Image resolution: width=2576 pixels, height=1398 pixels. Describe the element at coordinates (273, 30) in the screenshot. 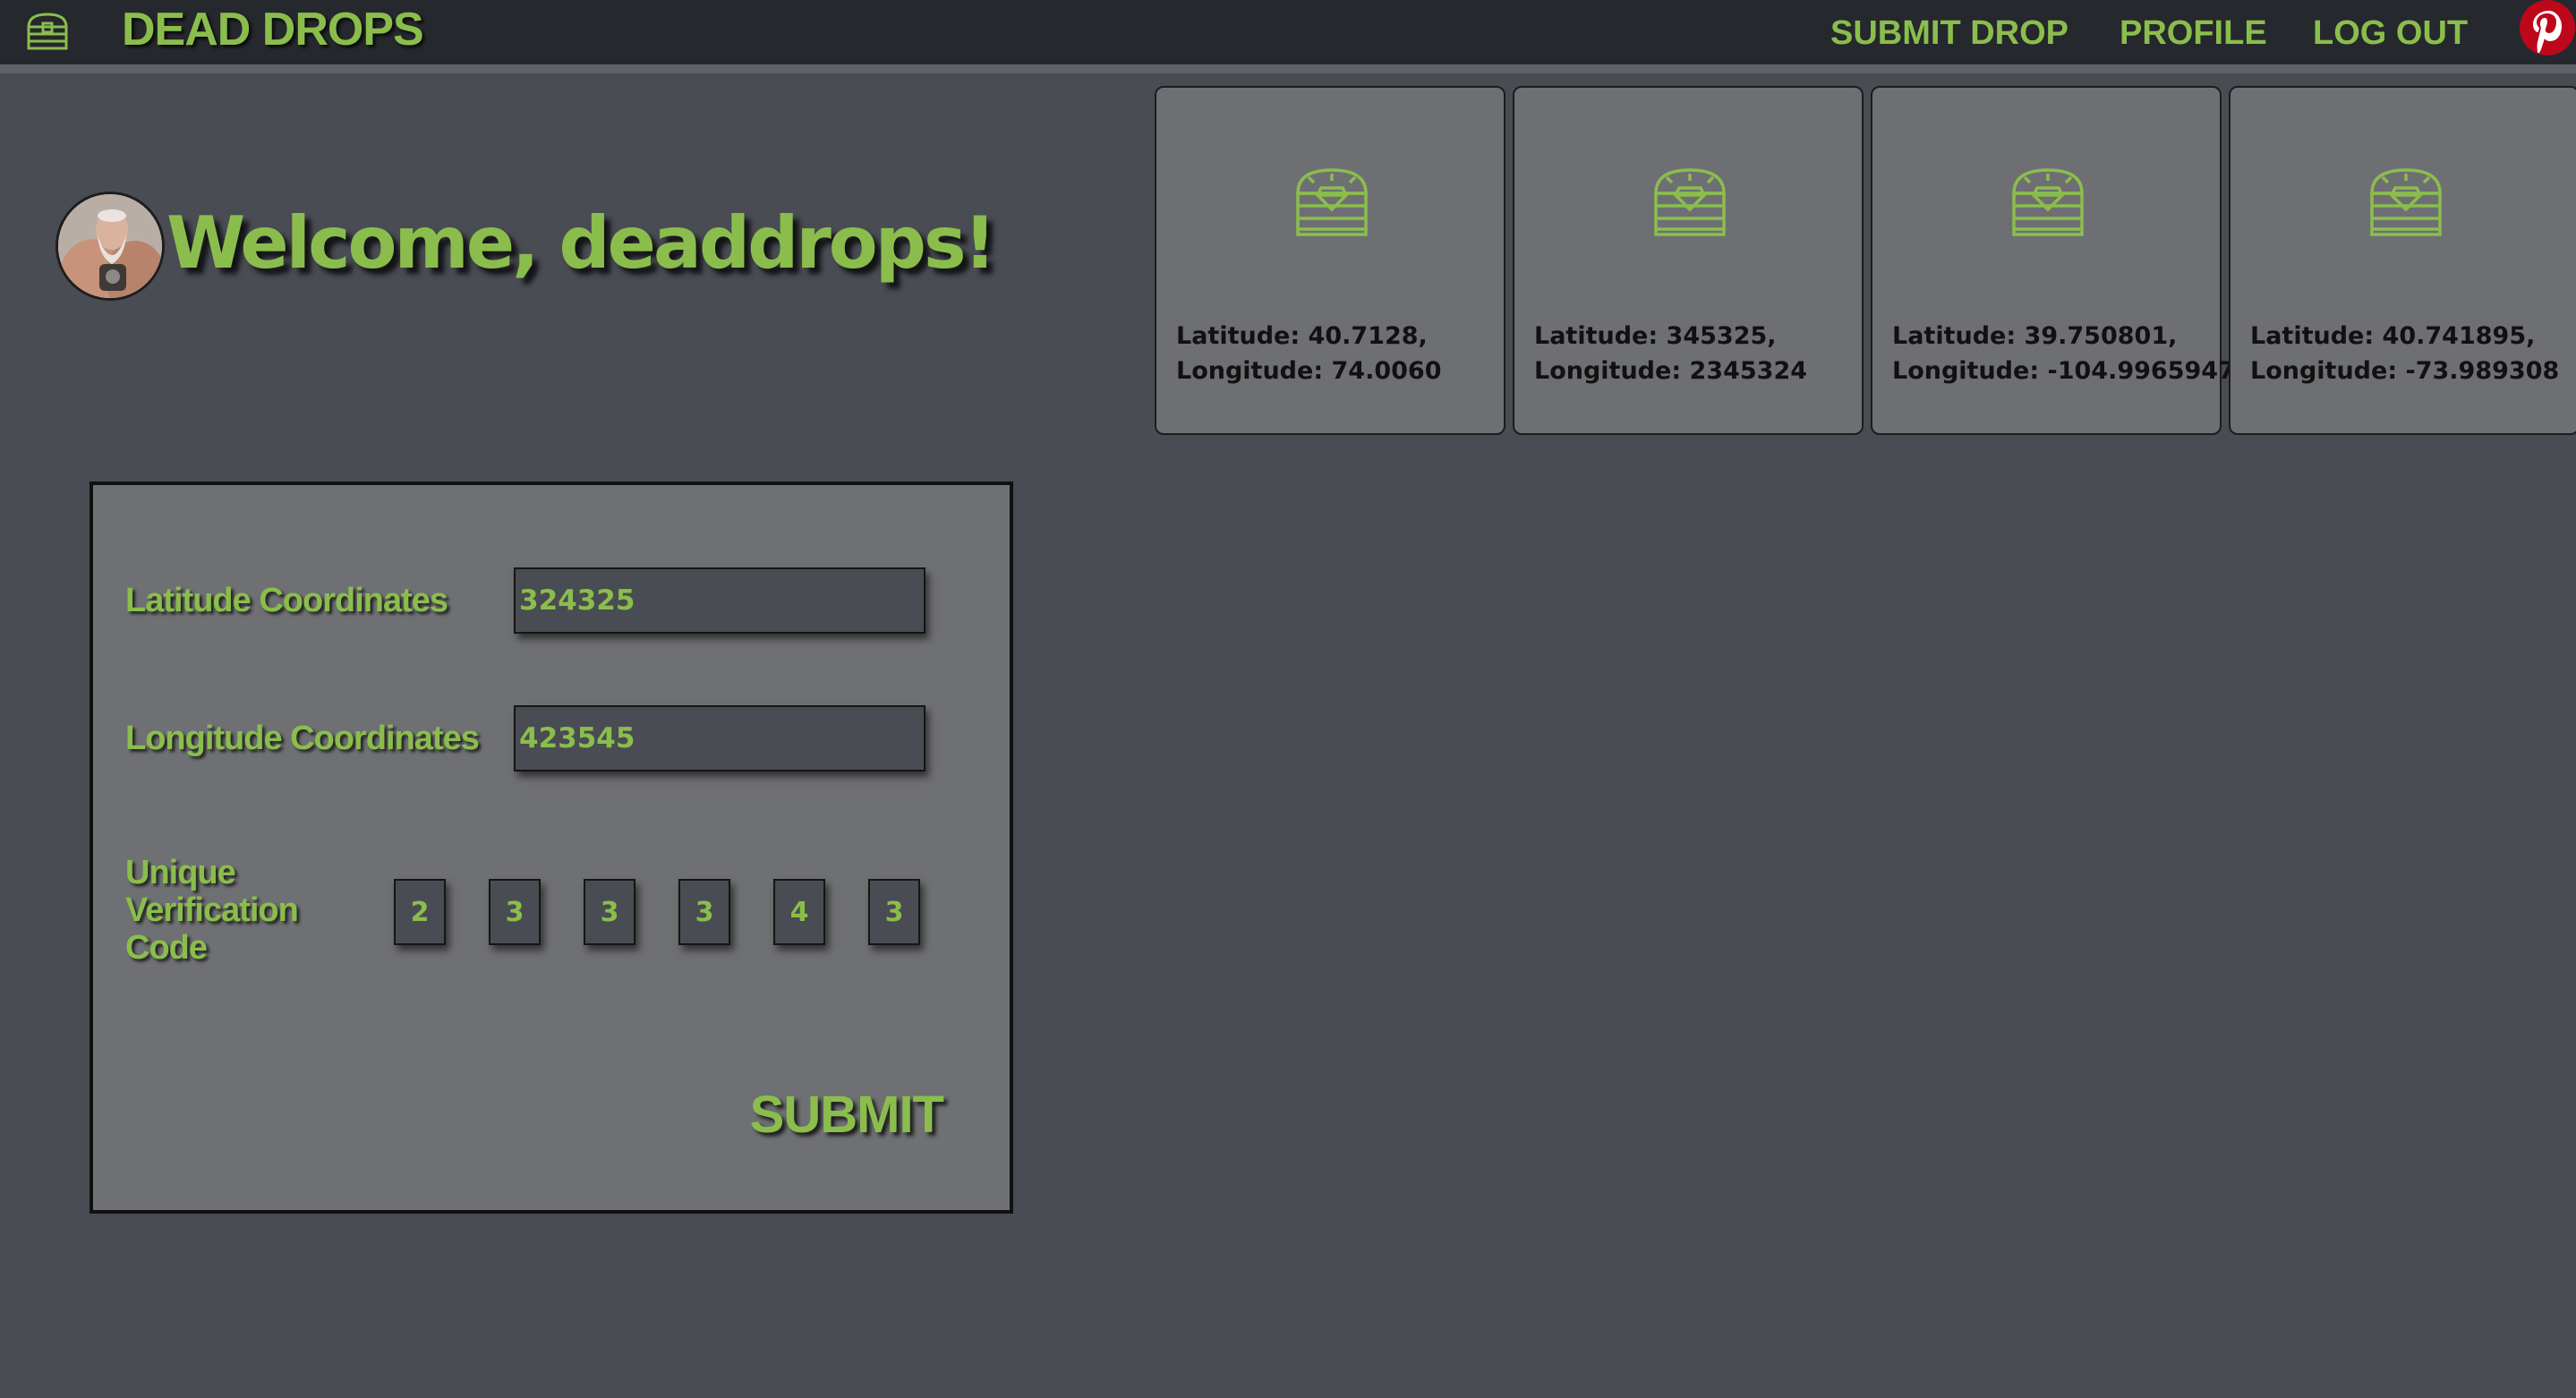

I see `brand-title: DEAD DROPS` at that location.